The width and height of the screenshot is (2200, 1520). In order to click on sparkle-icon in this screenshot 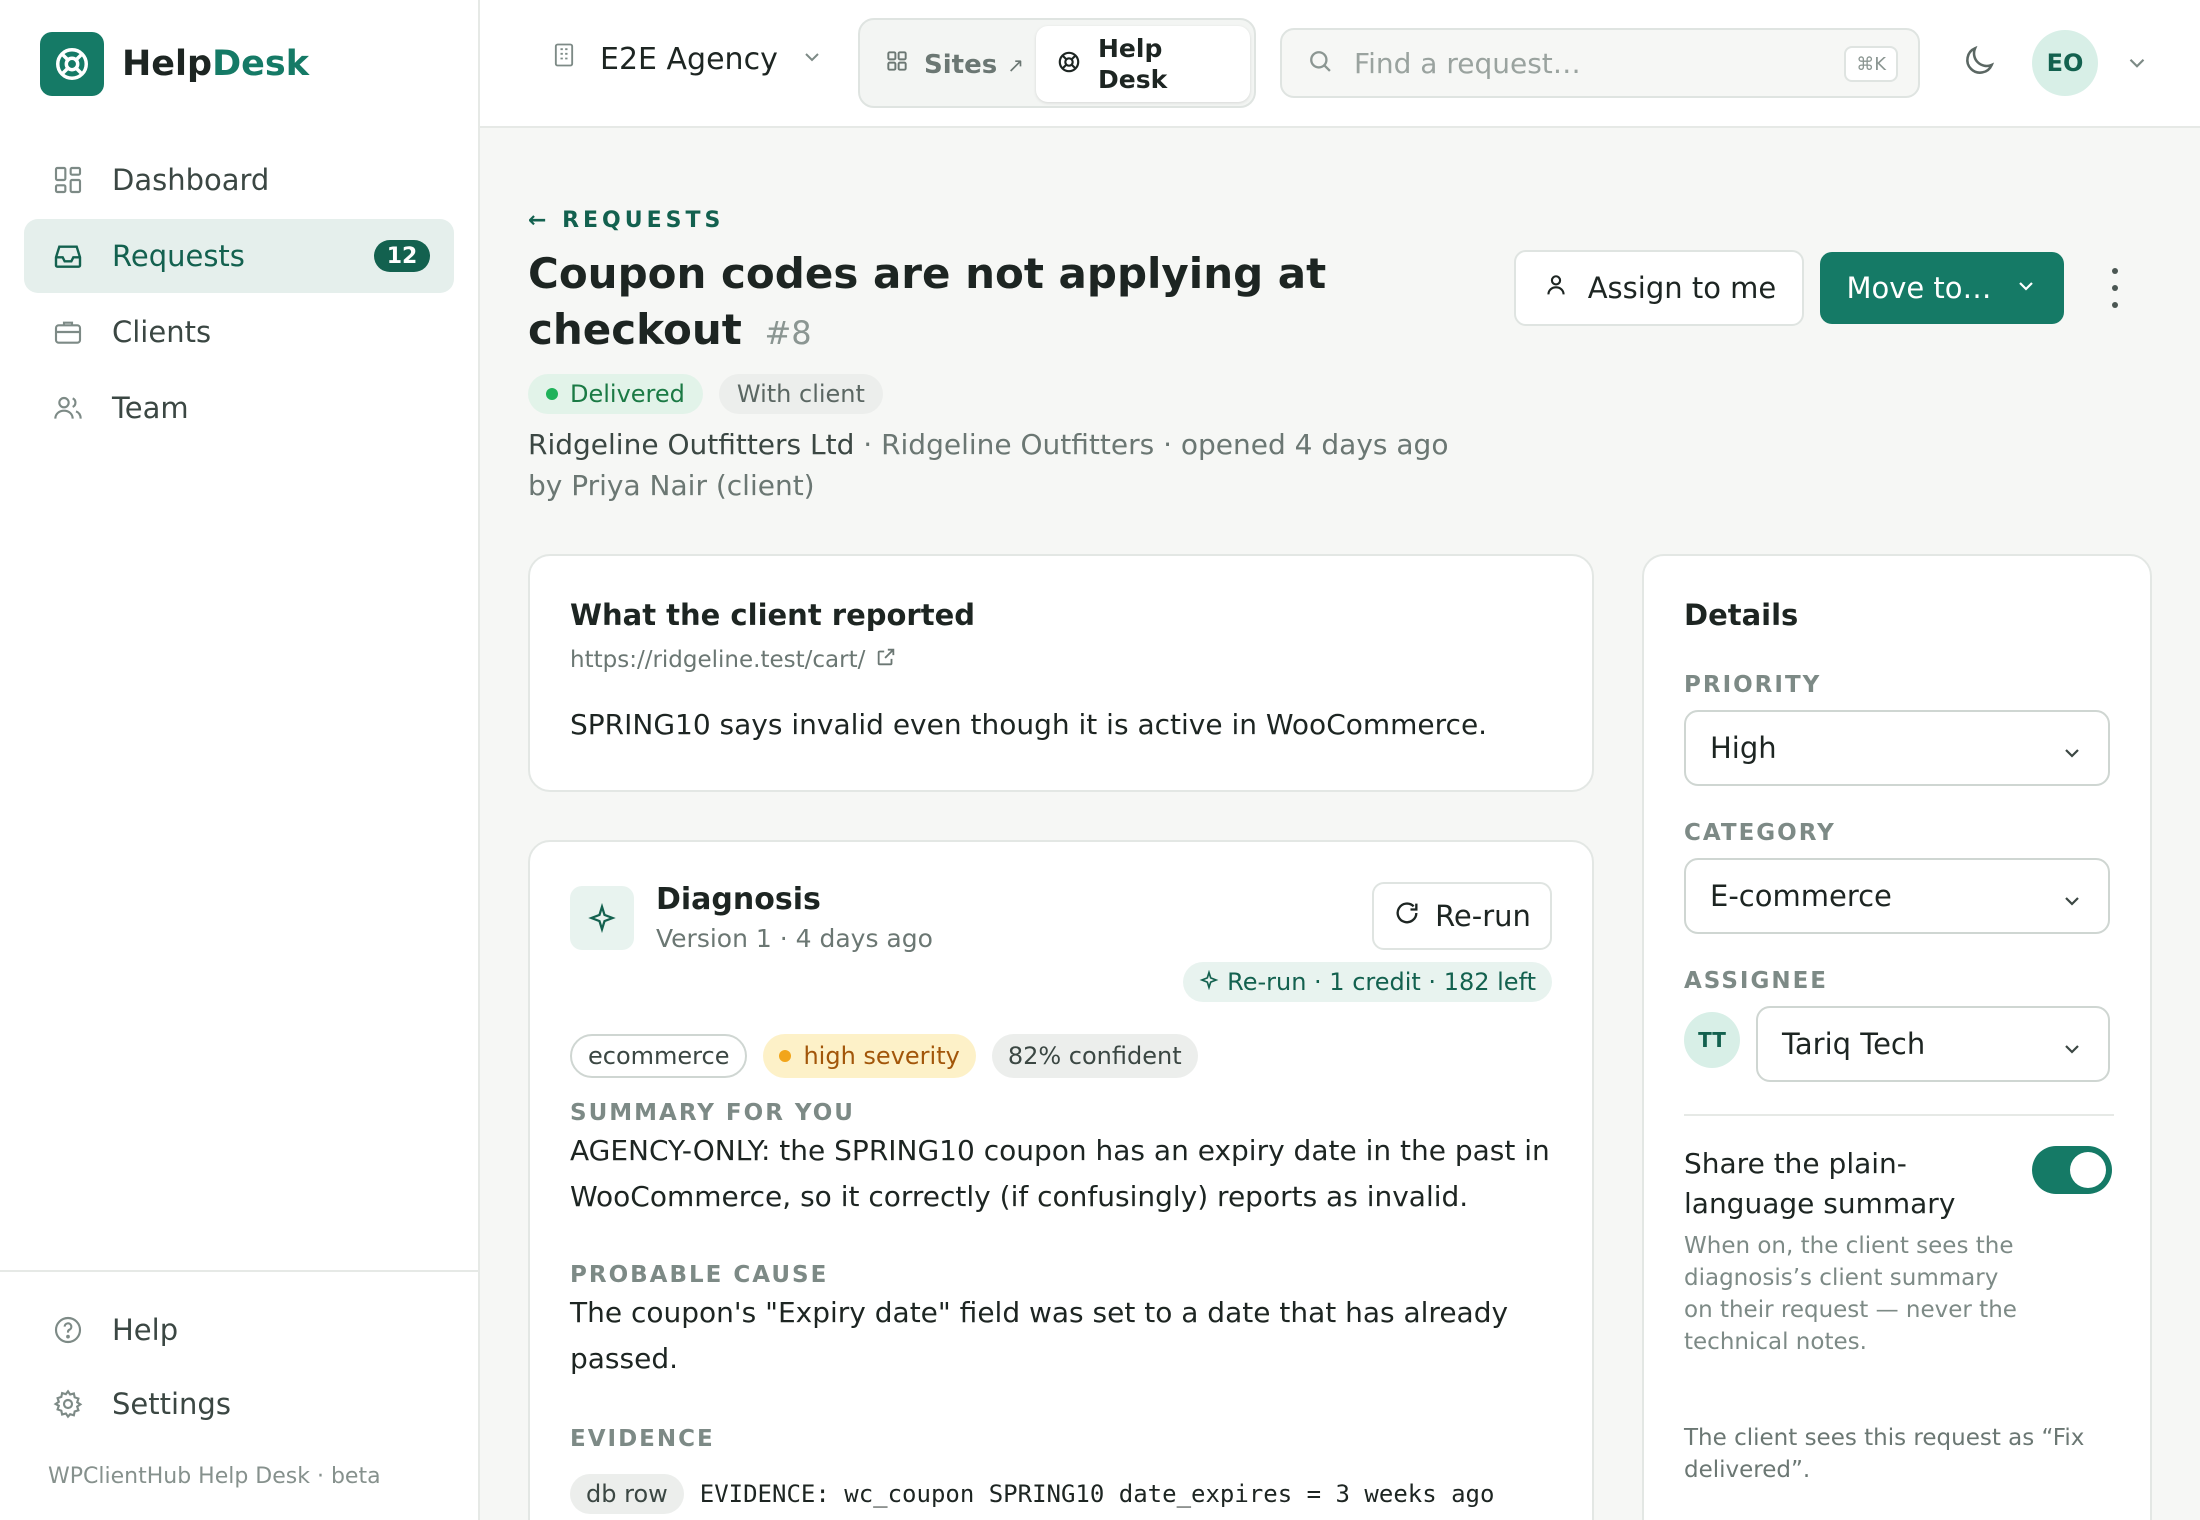, I will do `click(1209, 982)`.